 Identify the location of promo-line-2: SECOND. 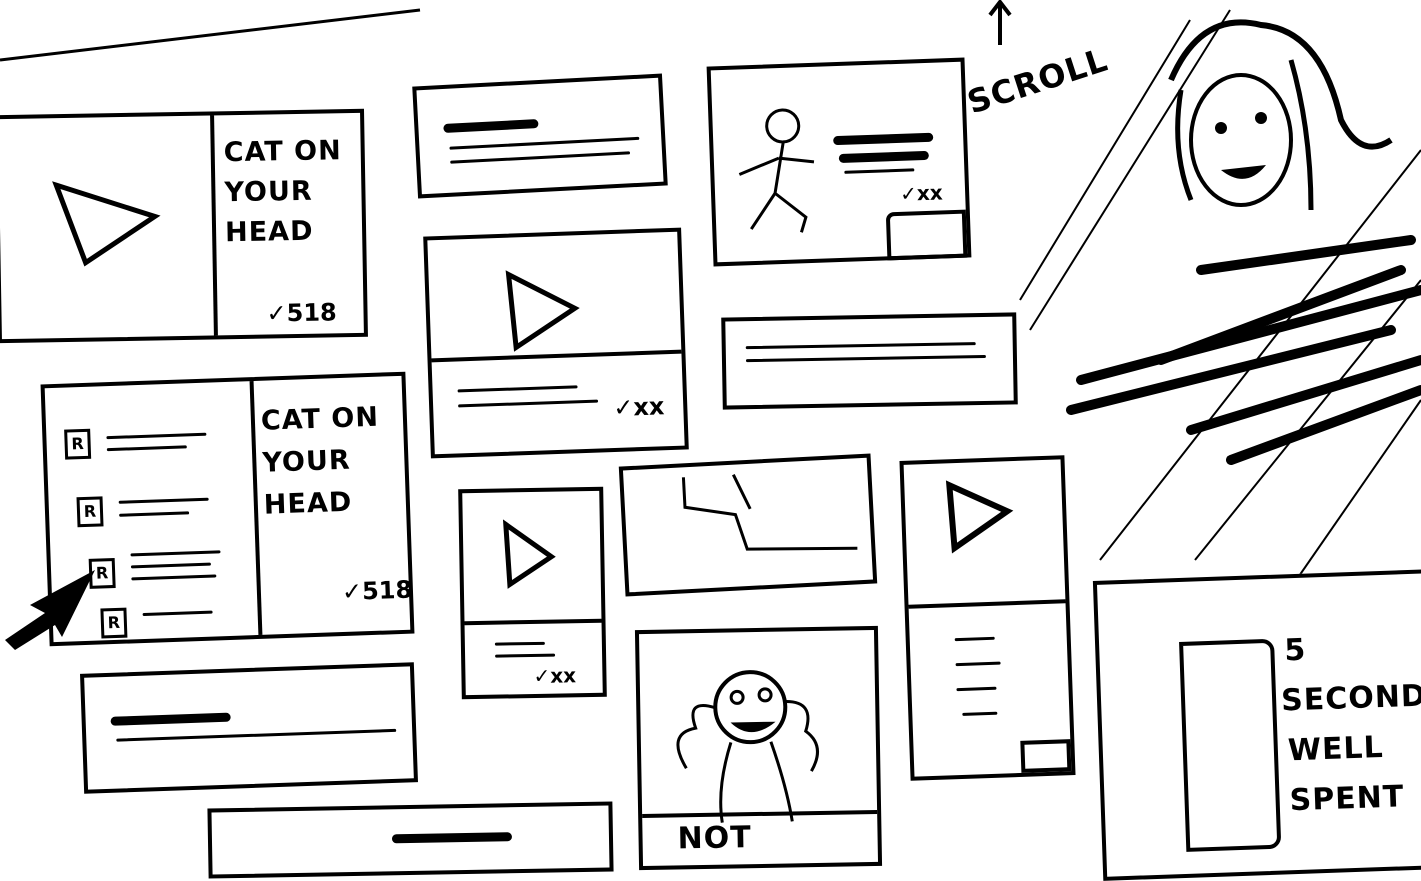
(1350, 698).